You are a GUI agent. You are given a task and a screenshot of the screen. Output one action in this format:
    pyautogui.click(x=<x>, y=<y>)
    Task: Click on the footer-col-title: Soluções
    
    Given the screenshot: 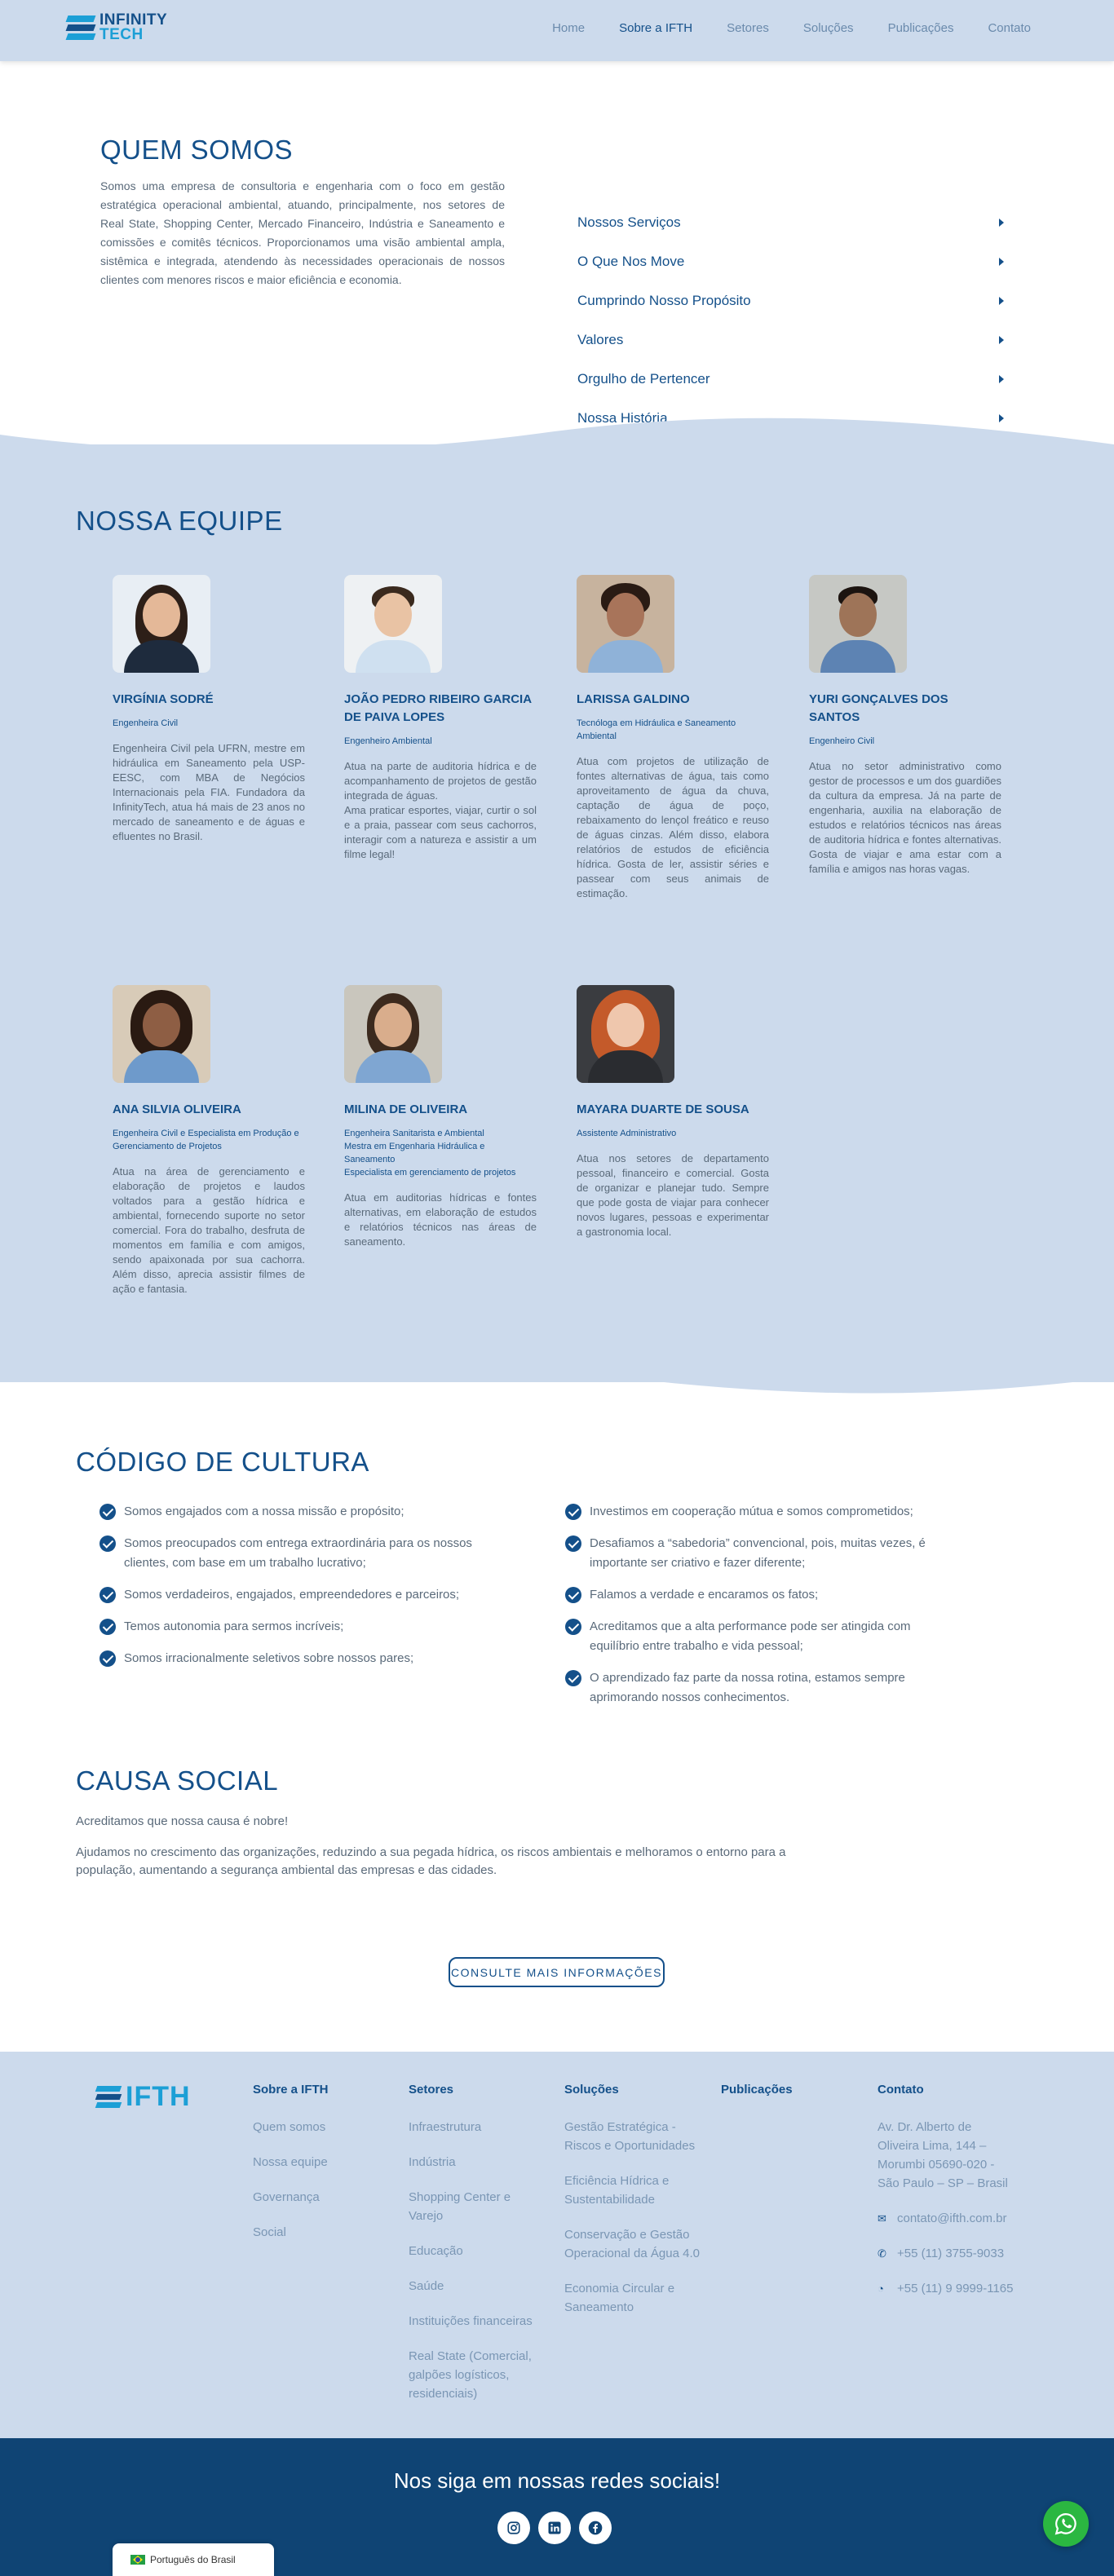 What is the action you would take?
    pyautogui.click(x=592, y=2090)
    